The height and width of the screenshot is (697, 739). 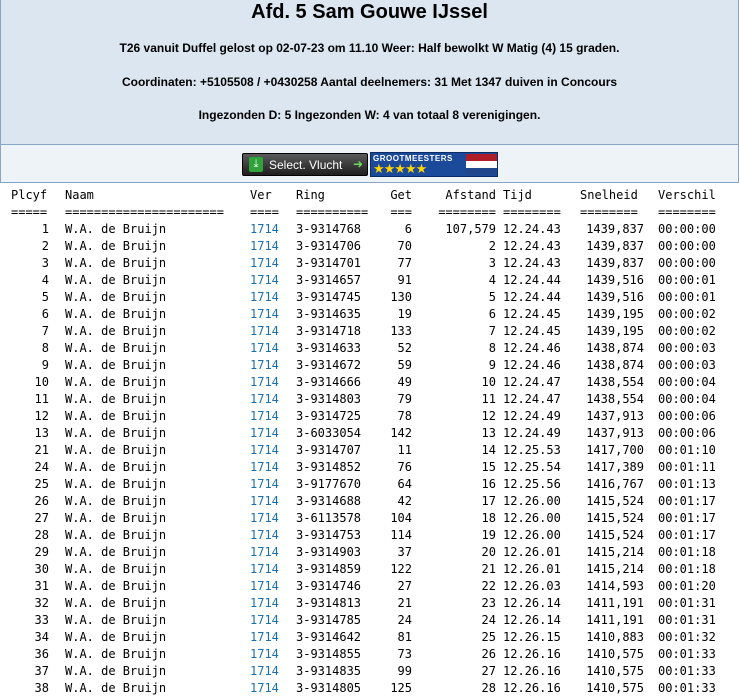 I want to click on cell-snelheid: 1417,389, so click(x=615, y=467).